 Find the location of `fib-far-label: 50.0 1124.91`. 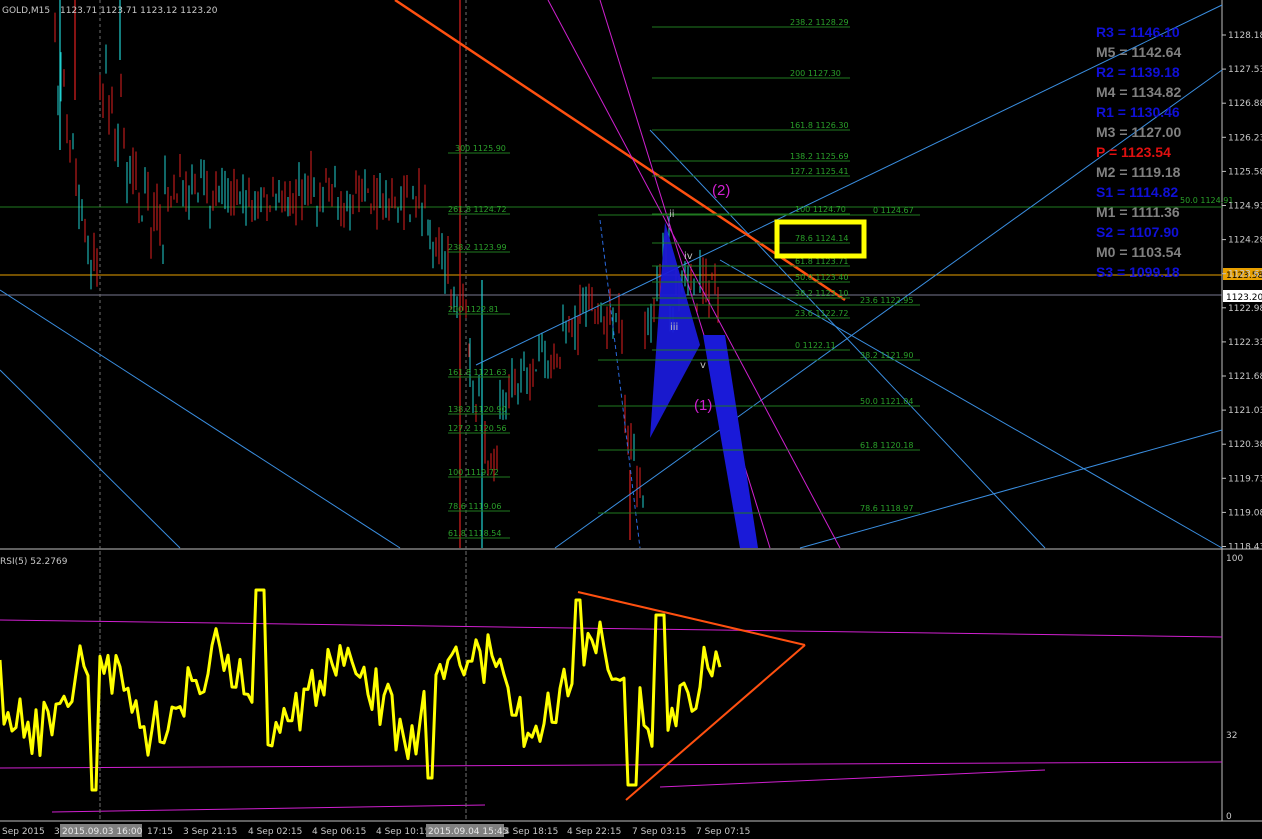

fib-far-label: 50.0 1124.91 is located at coordinates (1206, 200).